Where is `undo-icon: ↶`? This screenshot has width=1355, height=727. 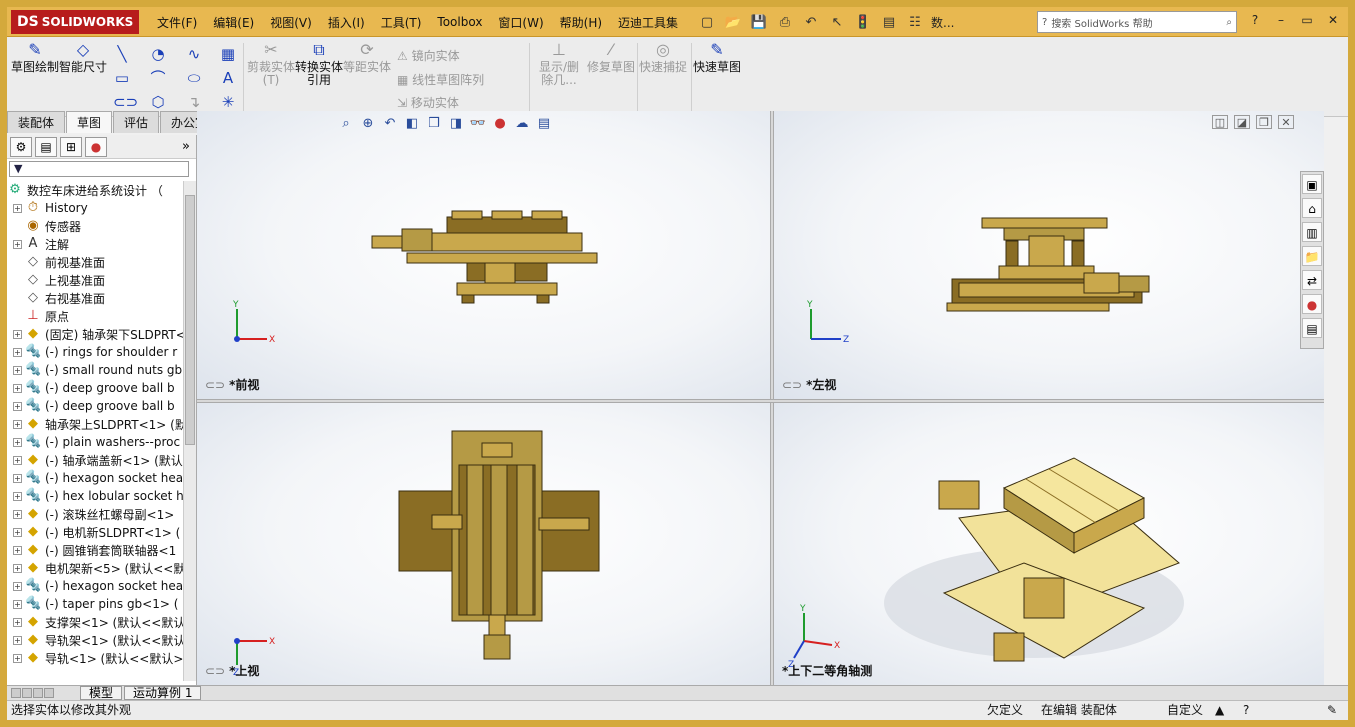
undo-icon: ↶ is located at coordinates (811, 22).